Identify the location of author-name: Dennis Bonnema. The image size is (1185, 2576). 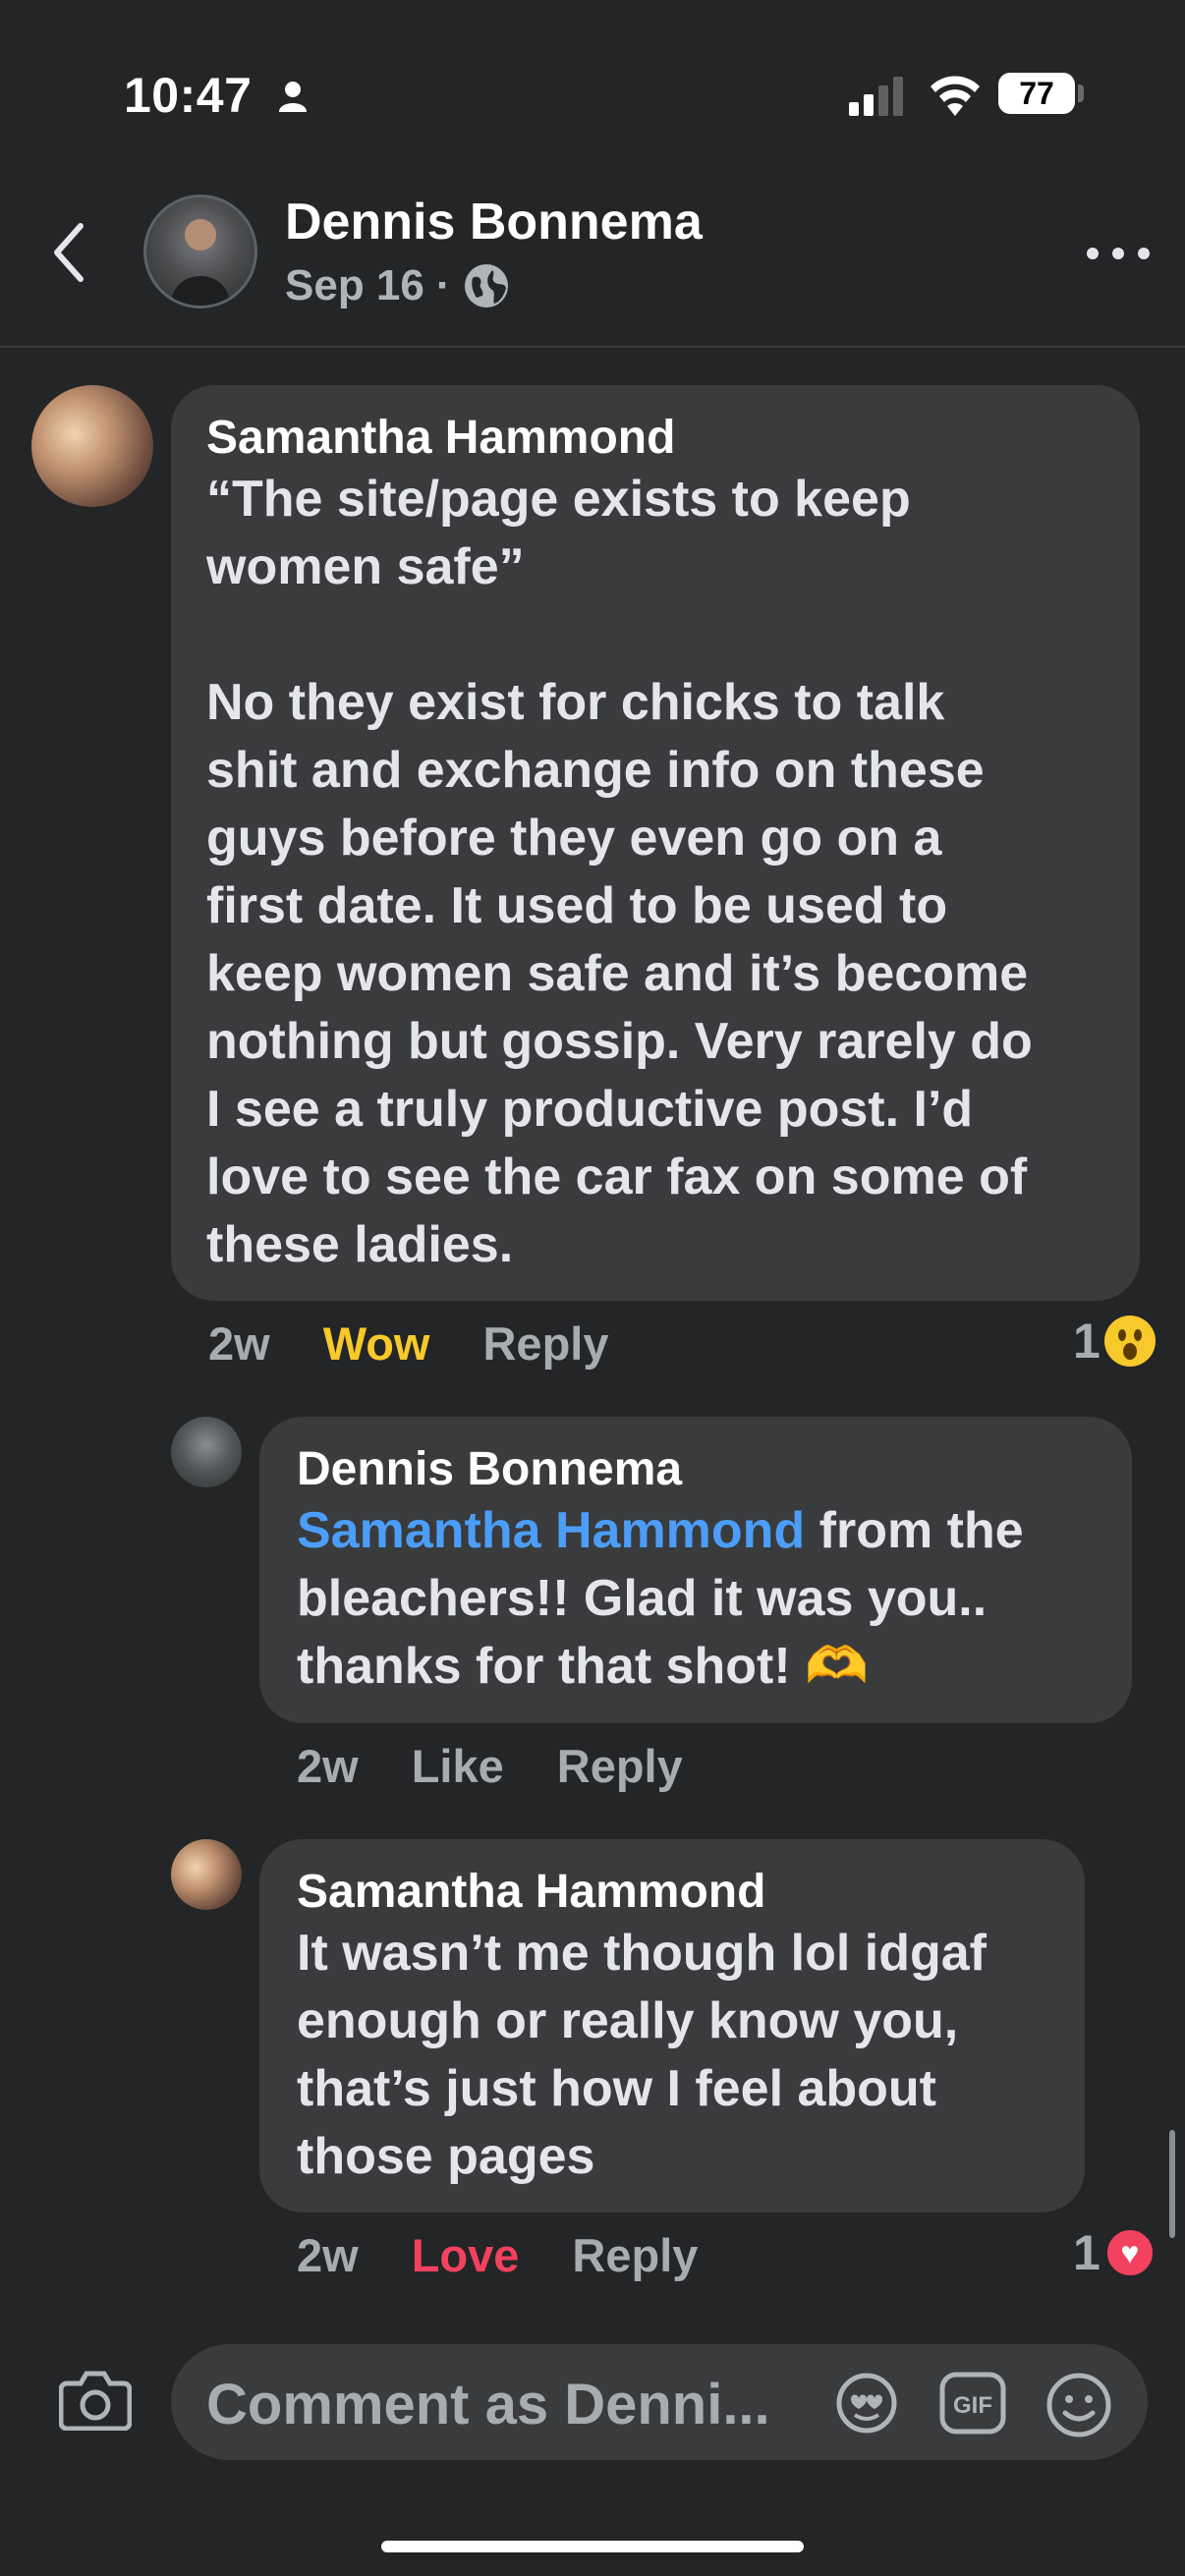
(494, 222).